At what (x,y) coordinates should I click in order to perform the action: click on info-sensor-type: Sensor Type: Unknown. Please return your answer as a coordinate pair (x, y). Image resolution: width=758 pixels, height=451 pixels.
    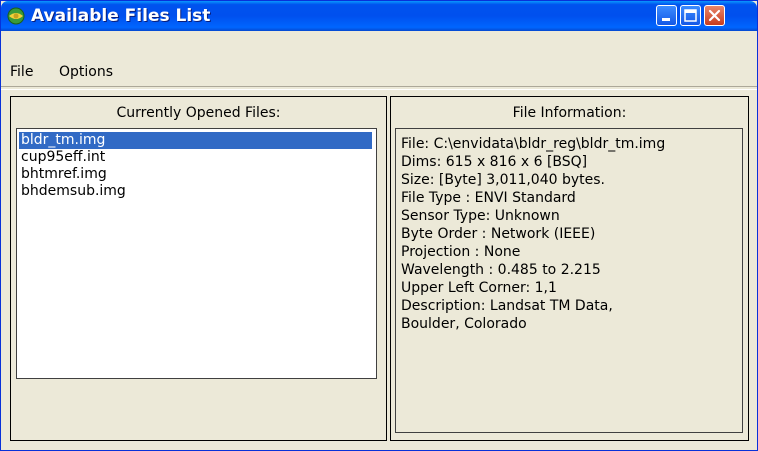
    Looking at the image, I should click on (480, 216).